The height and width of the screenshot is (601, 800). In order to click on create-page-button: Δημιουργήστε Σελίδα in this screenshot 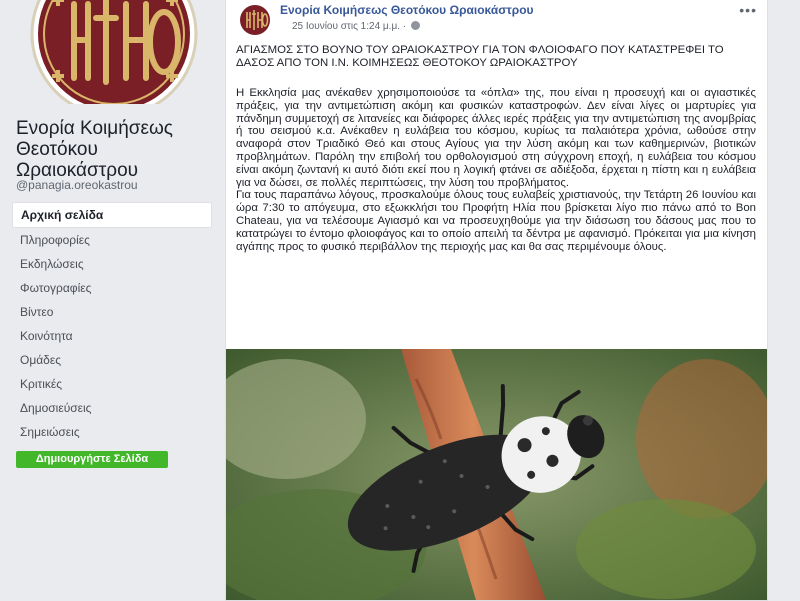, I will do `click(92, 459)`.